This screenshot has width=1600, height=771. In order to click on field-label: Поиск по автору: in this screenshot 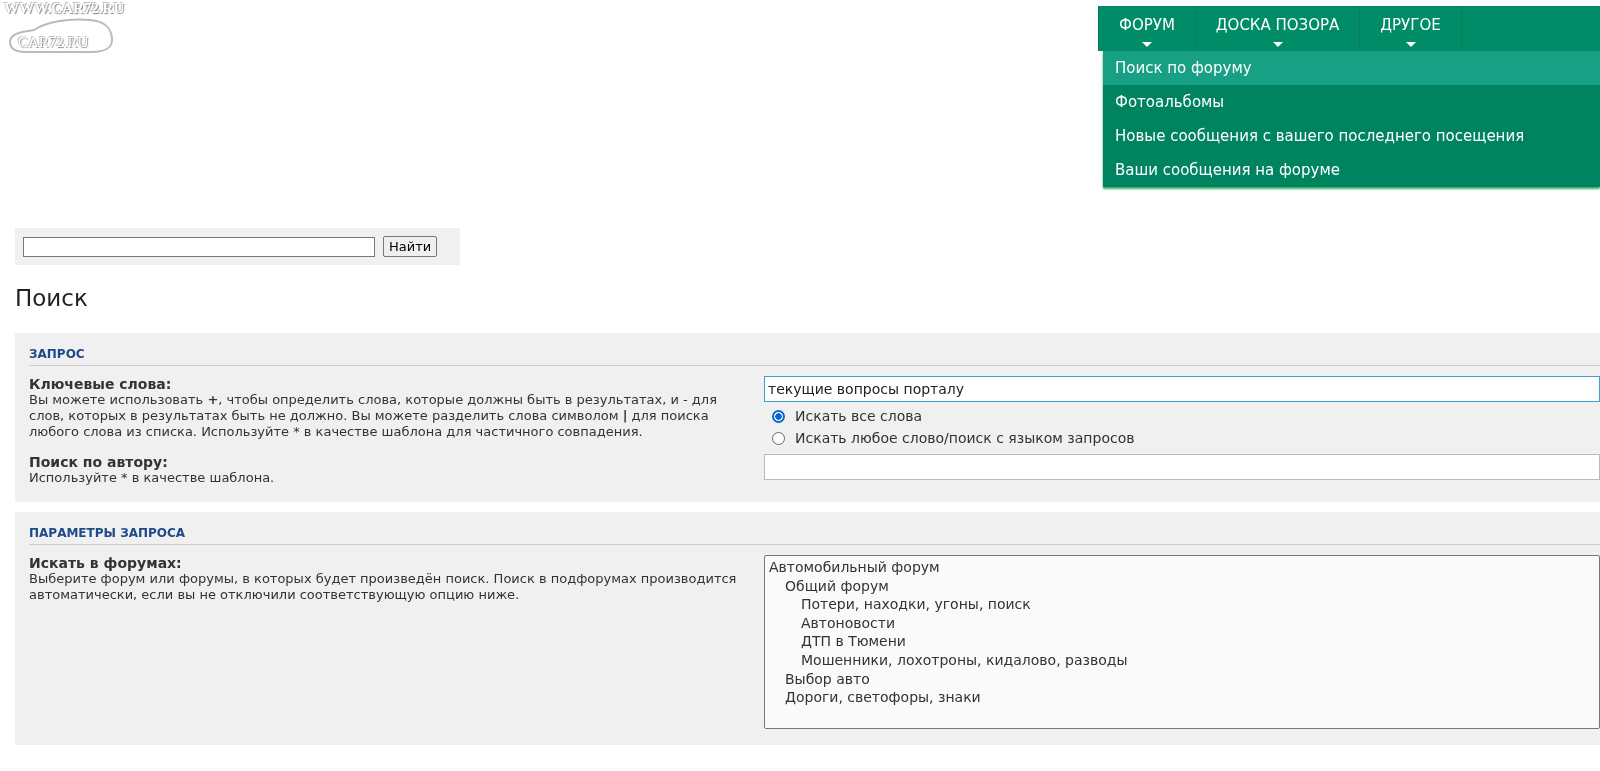, I will do `click(99, 462)`.